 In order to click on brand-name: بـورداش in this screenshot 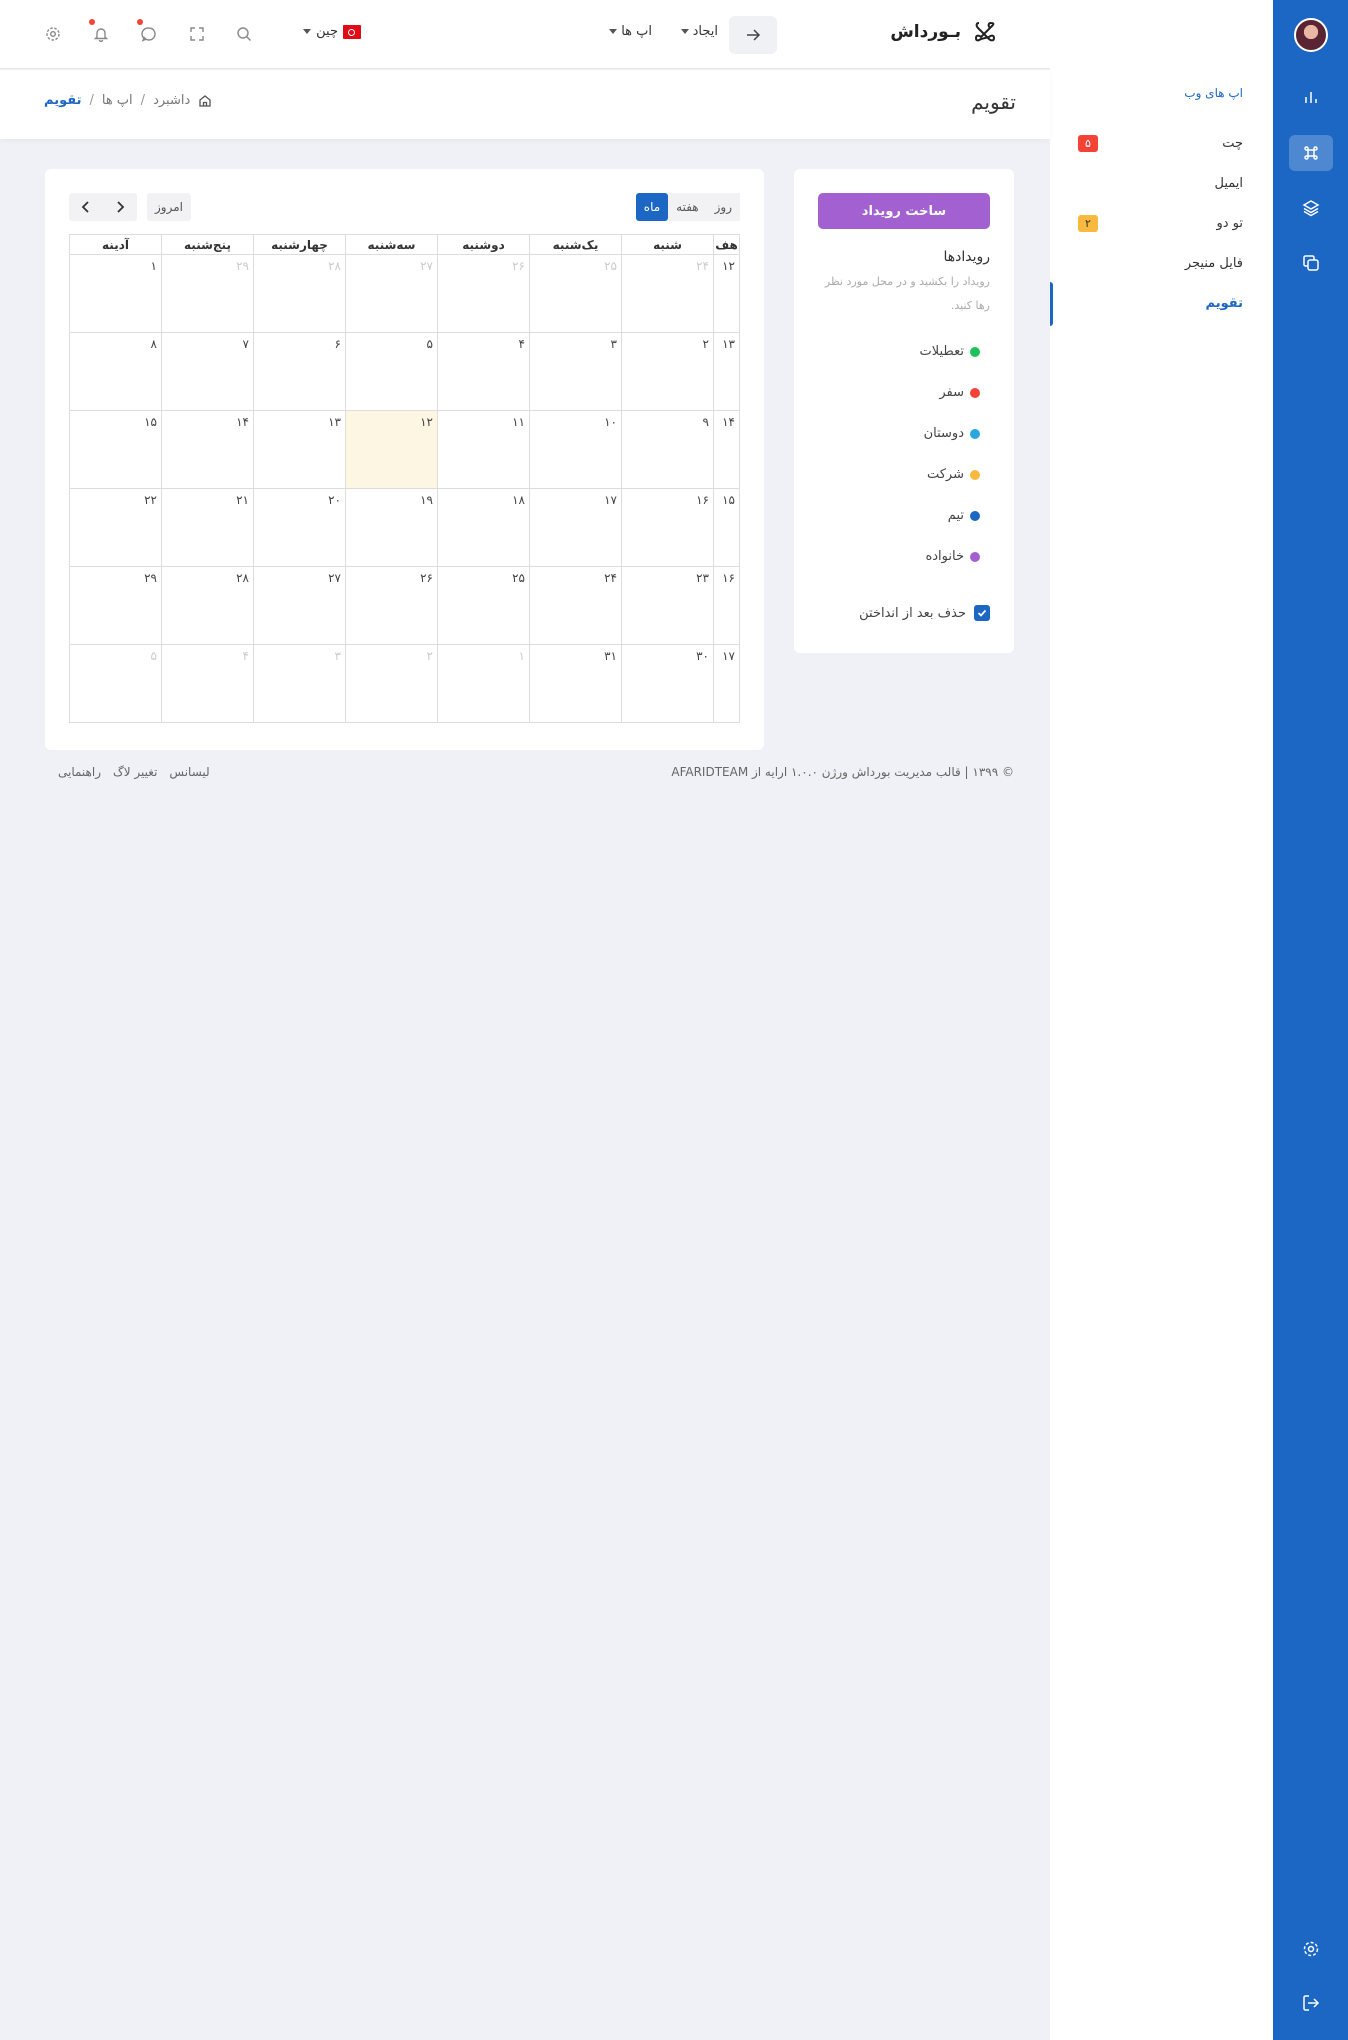, I will do `click(925, 32)`.